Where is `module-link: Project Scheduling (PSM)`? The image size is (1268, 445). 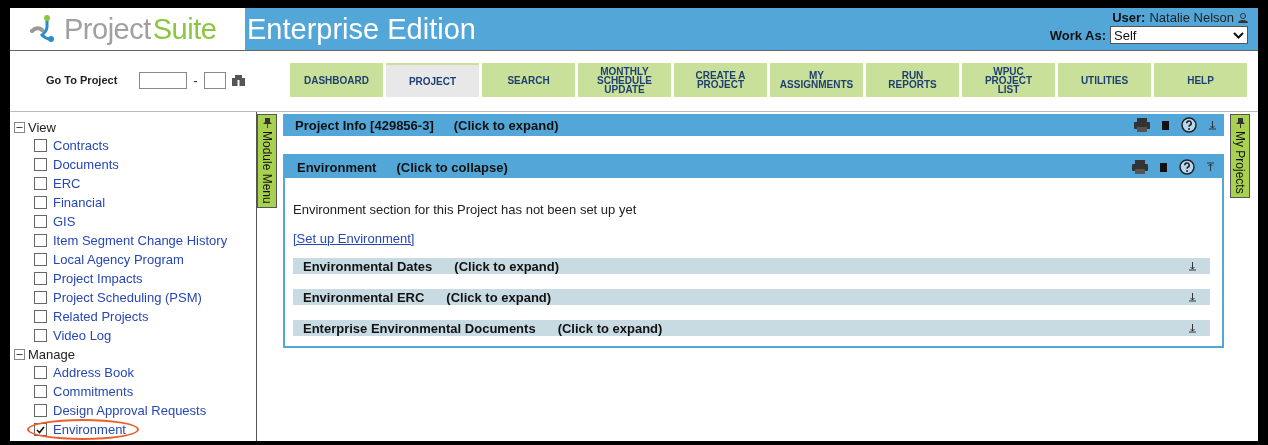
module-link: Project Scheduling (PSM) is located at coordinates (127, 297).